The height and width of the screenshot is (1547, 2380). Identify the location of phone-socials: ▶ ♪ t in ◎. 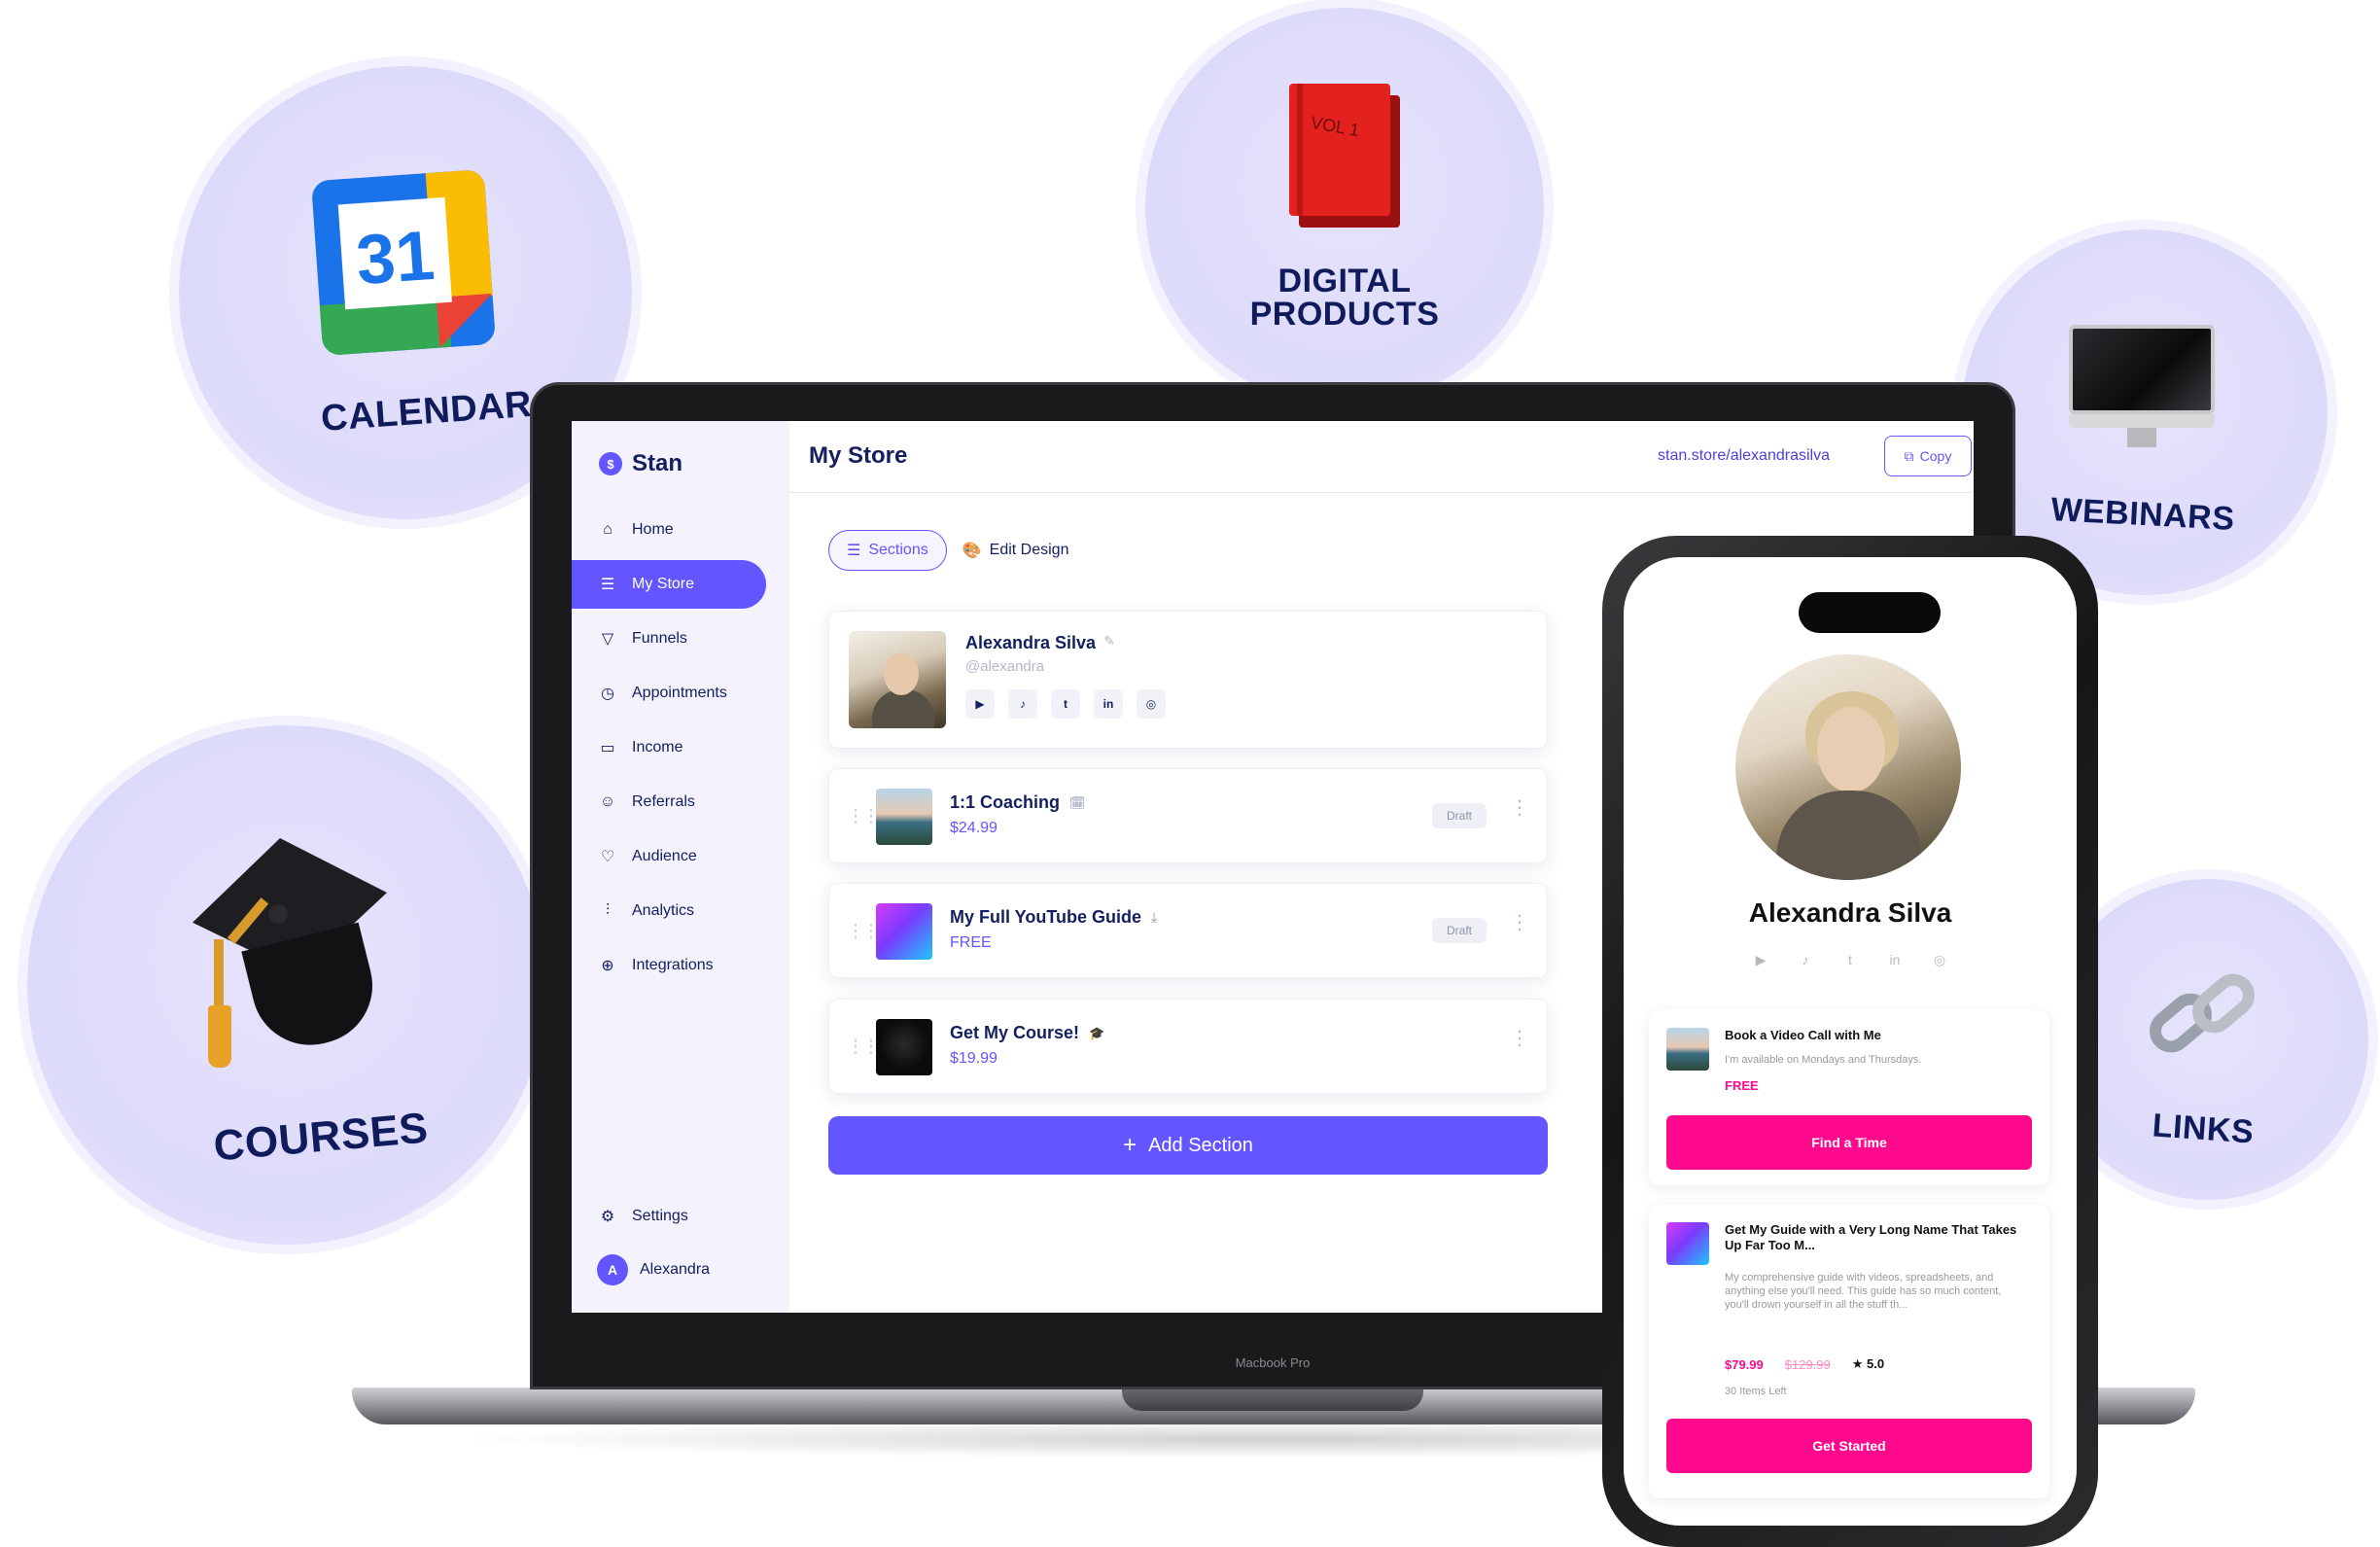
(1850, 959).